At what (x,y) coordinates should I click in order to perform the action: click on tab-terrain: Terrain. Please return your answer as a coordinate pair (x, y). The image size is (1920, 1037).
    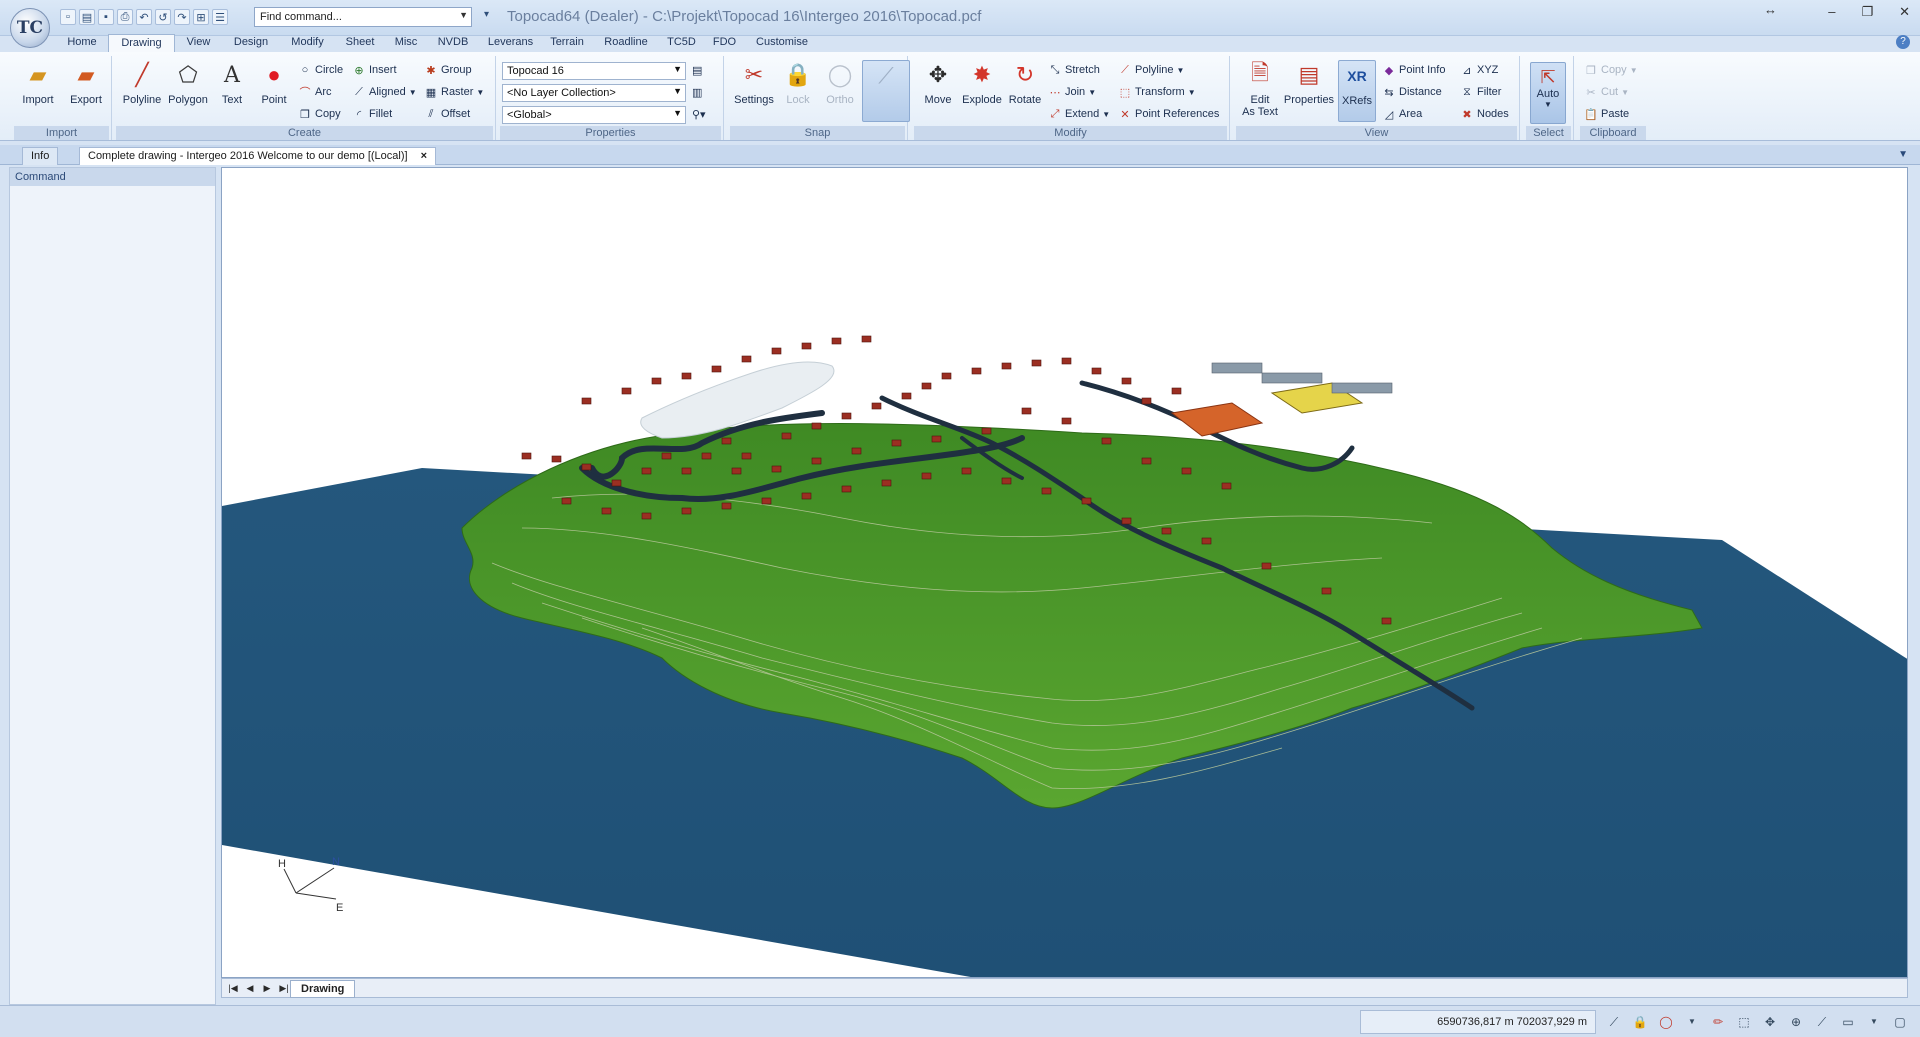
    Looking at the image, I should click on (567, 43).